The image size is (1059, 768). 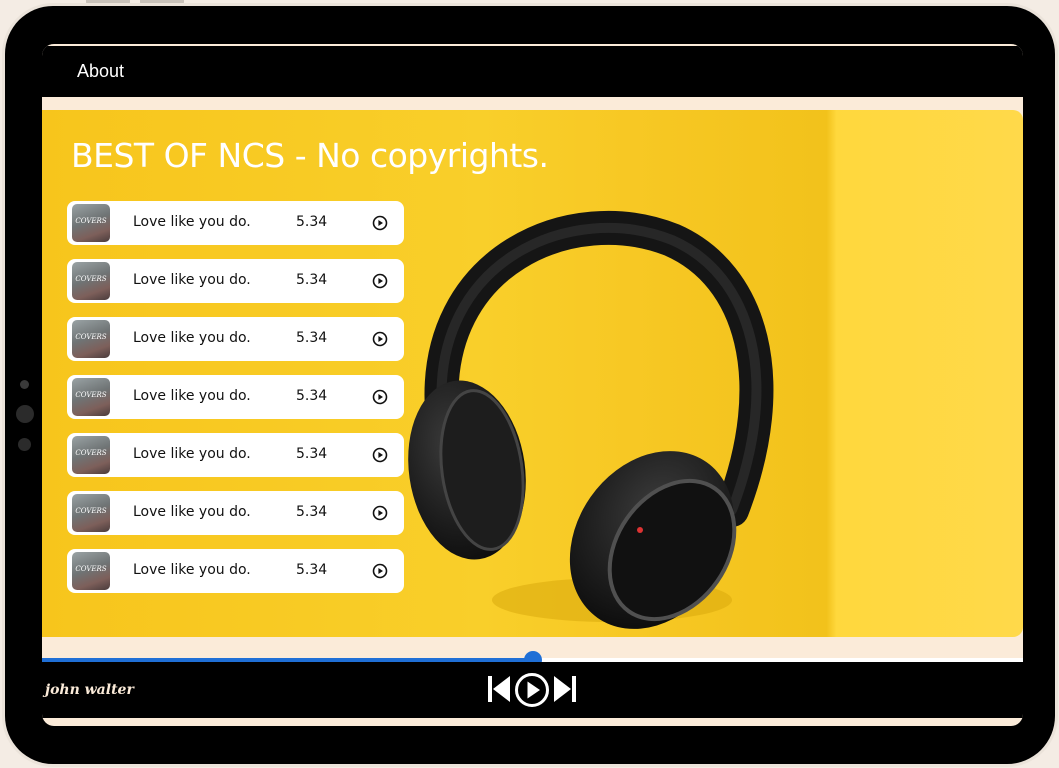 What do you see at coordinates (24, 384) in the screenshot?
I see `camera-dot` at bounding box center [24, 384].